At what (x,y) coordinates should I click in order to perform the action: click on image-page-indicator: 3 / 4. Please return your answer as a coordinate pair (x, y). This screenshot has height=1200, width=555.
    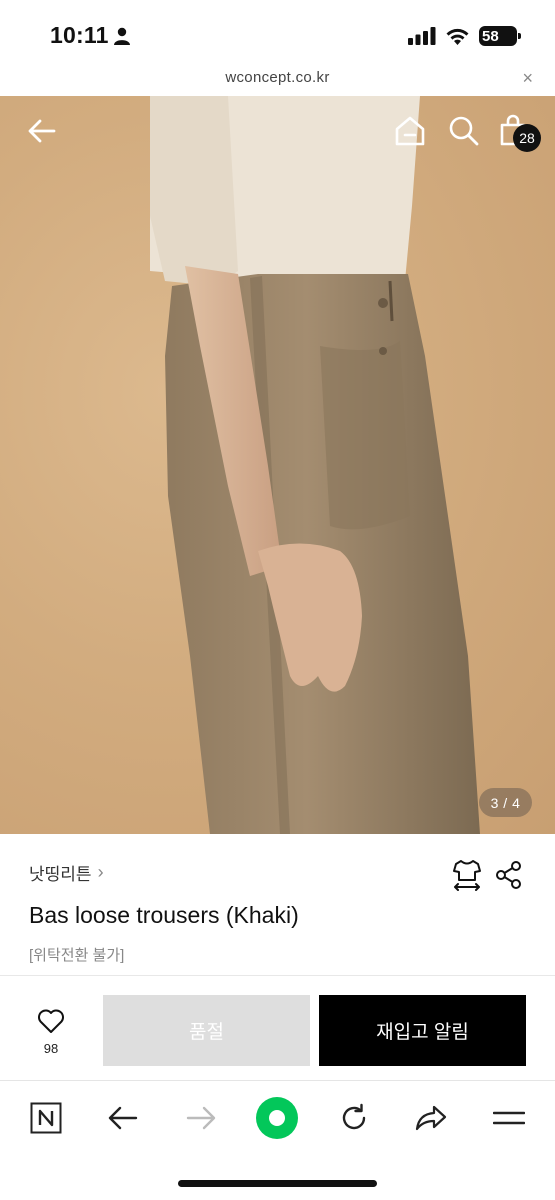
    Looking at the image, I should click on (505, 802).